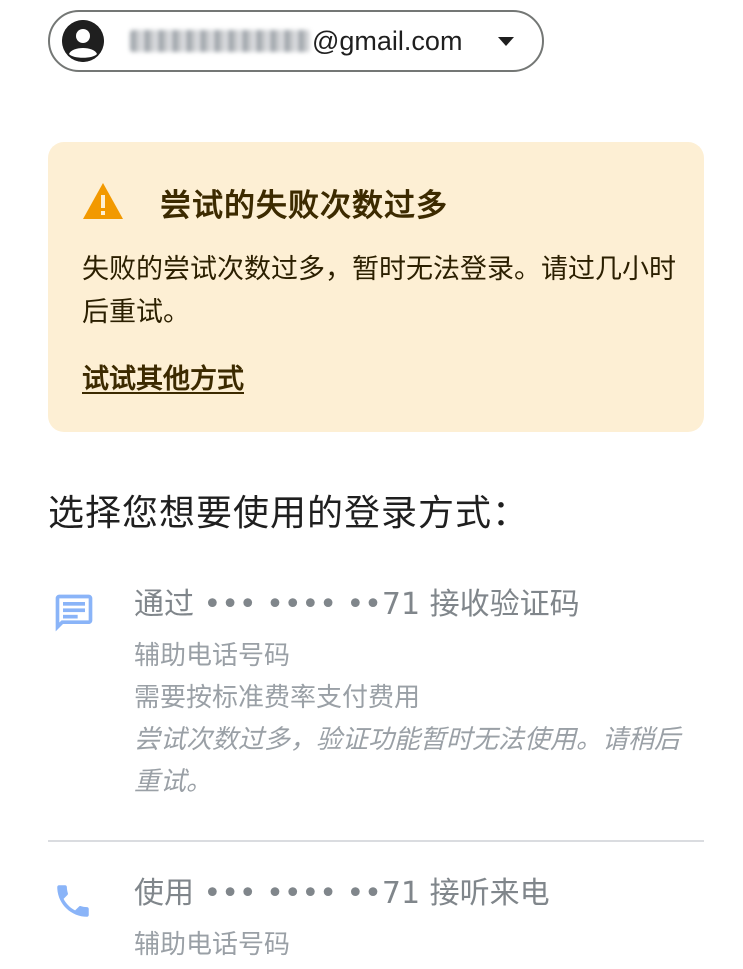 This screenshot has height=969, width=743. What do you see at coordinates (220, 41) in the screenshot?
I see `redacted-email-username` at bounding box center [220, 41].